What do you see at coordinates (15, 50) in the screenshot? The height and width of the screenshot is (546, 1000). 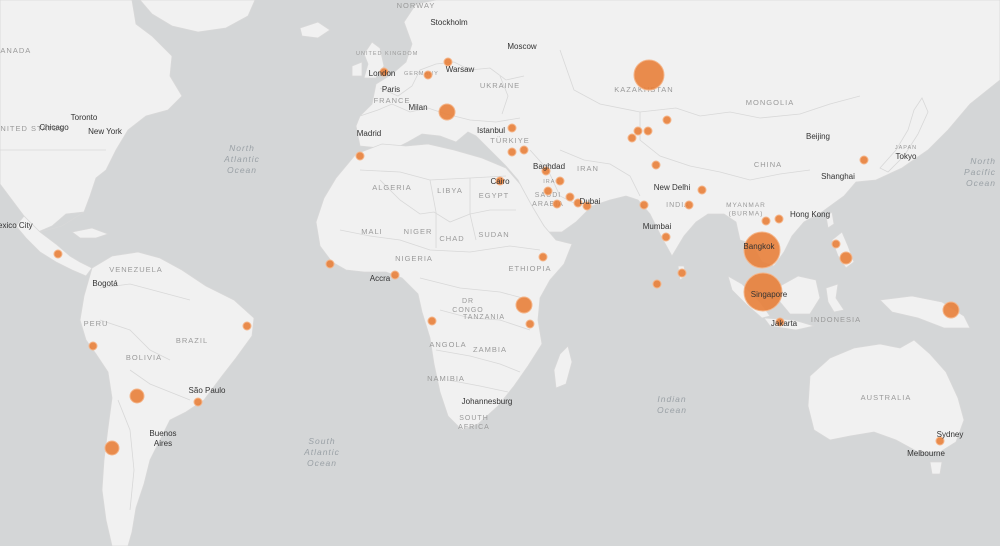 I see `country-label-canada: CANADA` at bounding box center [15, 50].